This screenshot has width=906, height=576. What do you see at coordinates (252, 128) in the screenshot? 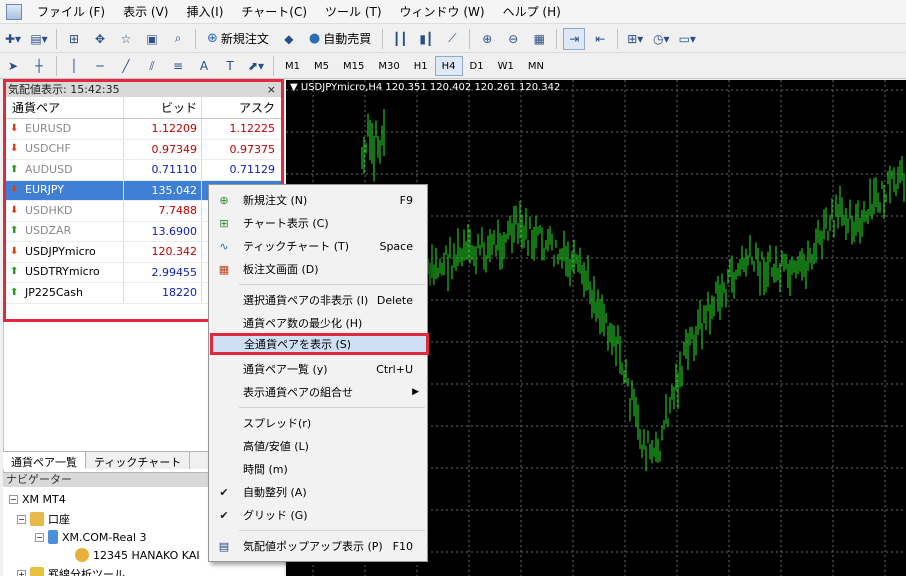
I see `ask-value: 1.12225` at bounding box center [252, 128].